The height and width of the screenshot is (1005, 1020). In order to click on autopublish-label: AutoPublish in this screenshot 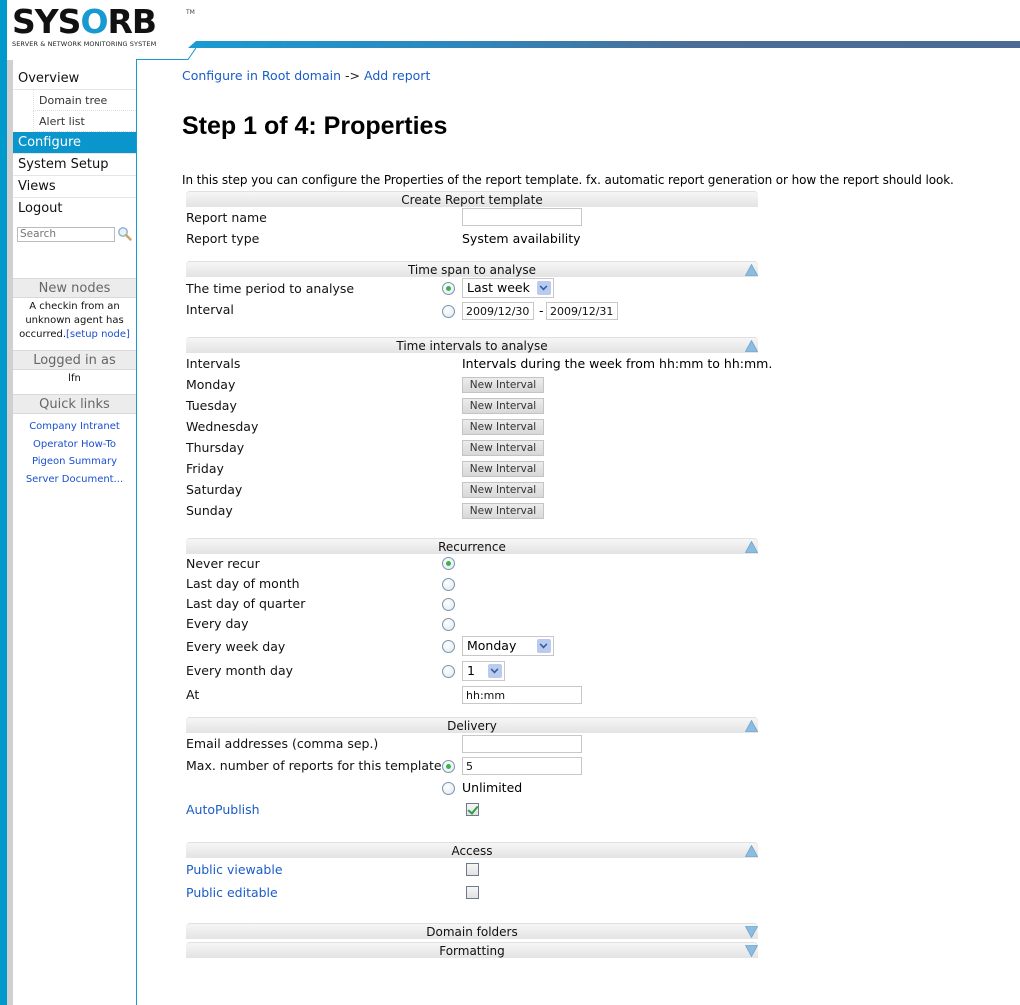, I will do `click(223, 809)`.